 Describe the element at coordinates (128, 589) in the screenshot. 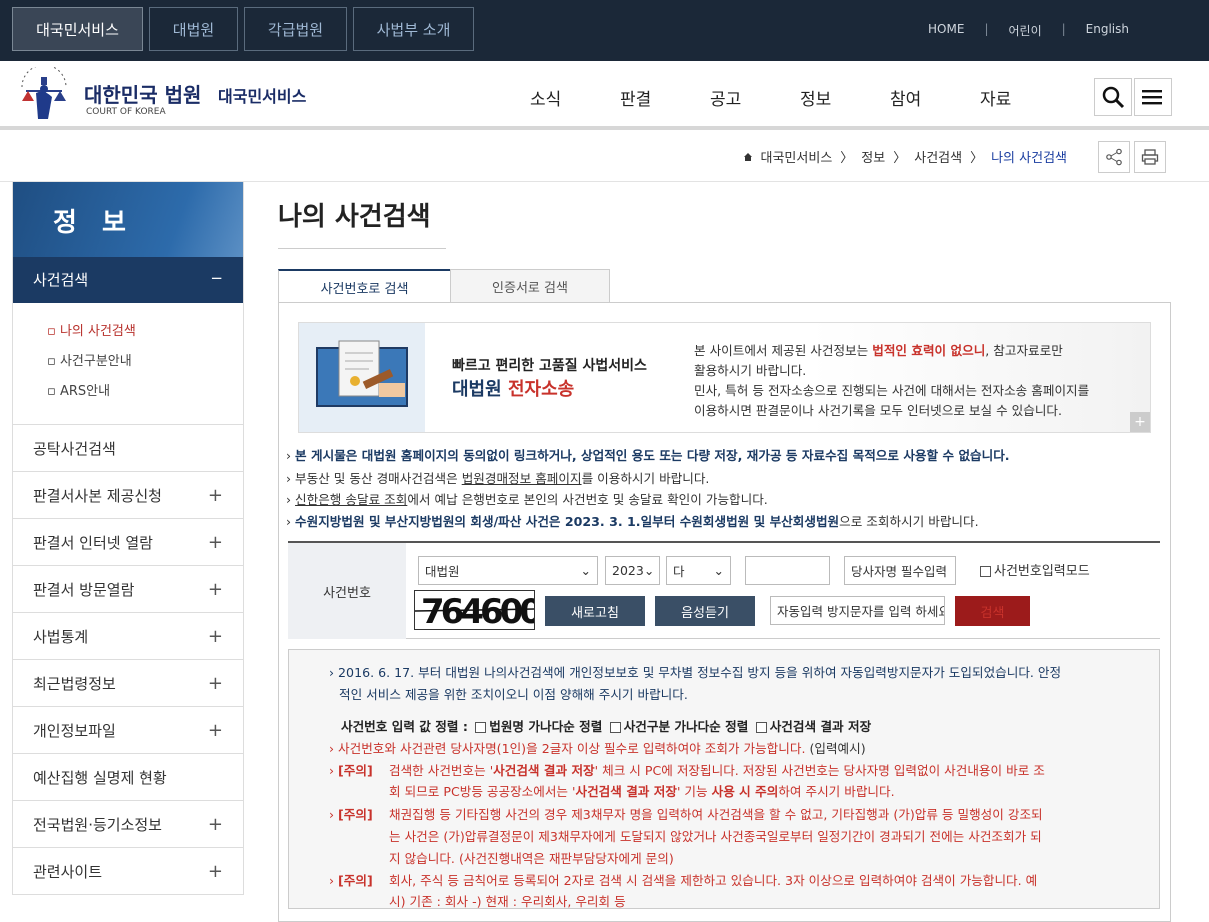

I see `sidebar-item-judgment-visit: 판결서 방문열람 +` at that location.